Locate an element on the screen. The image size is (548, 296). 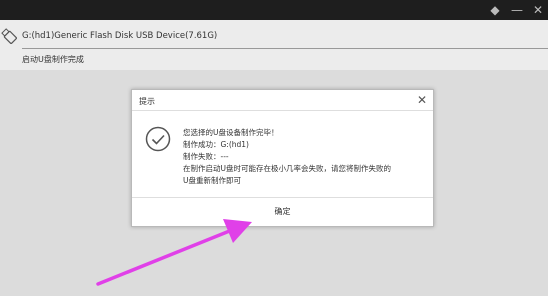
pointer-arrow-annotation is located at coordinates (174, 252).